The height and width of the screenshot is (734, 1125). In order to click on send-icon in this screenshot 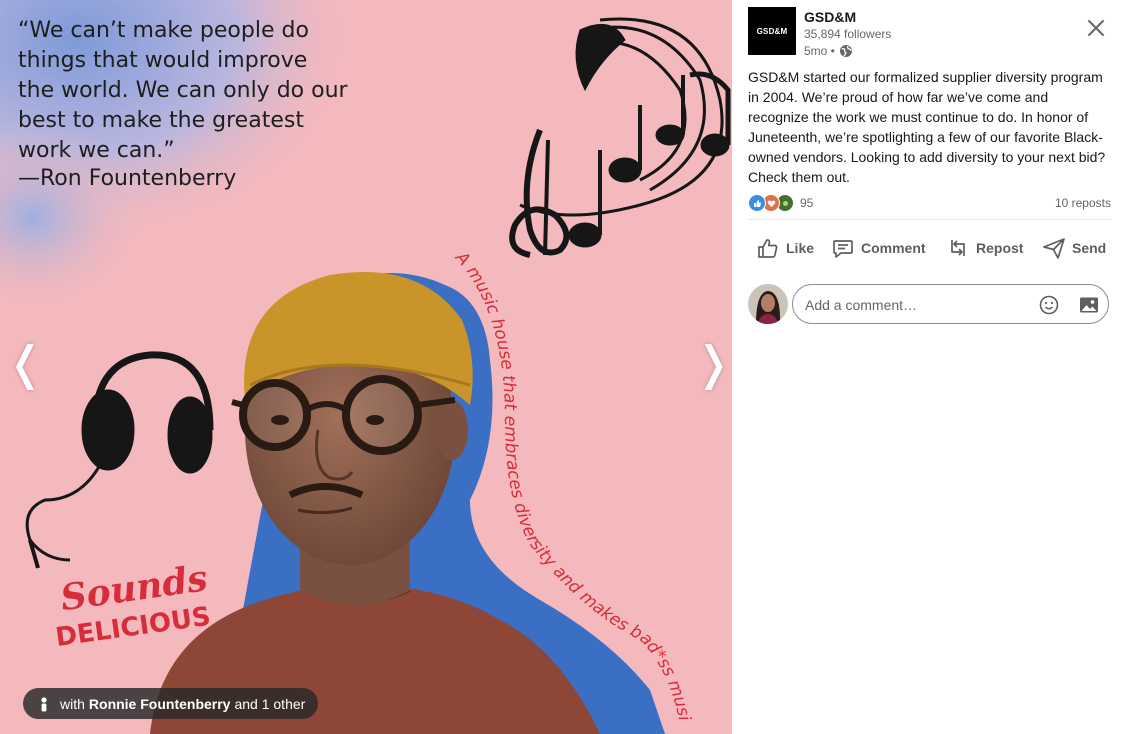, I will do `click(1054, 248)`.